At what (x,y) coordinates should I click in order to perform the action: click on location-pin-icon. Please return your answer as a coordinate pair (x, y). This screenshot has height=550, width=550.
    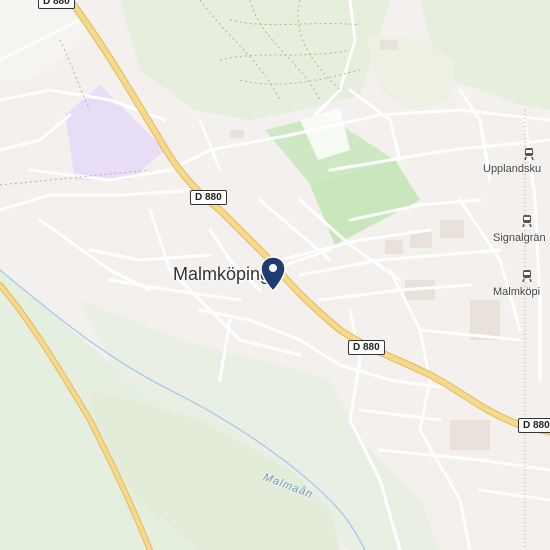
    Looking at the image, I should click on (273, 274).